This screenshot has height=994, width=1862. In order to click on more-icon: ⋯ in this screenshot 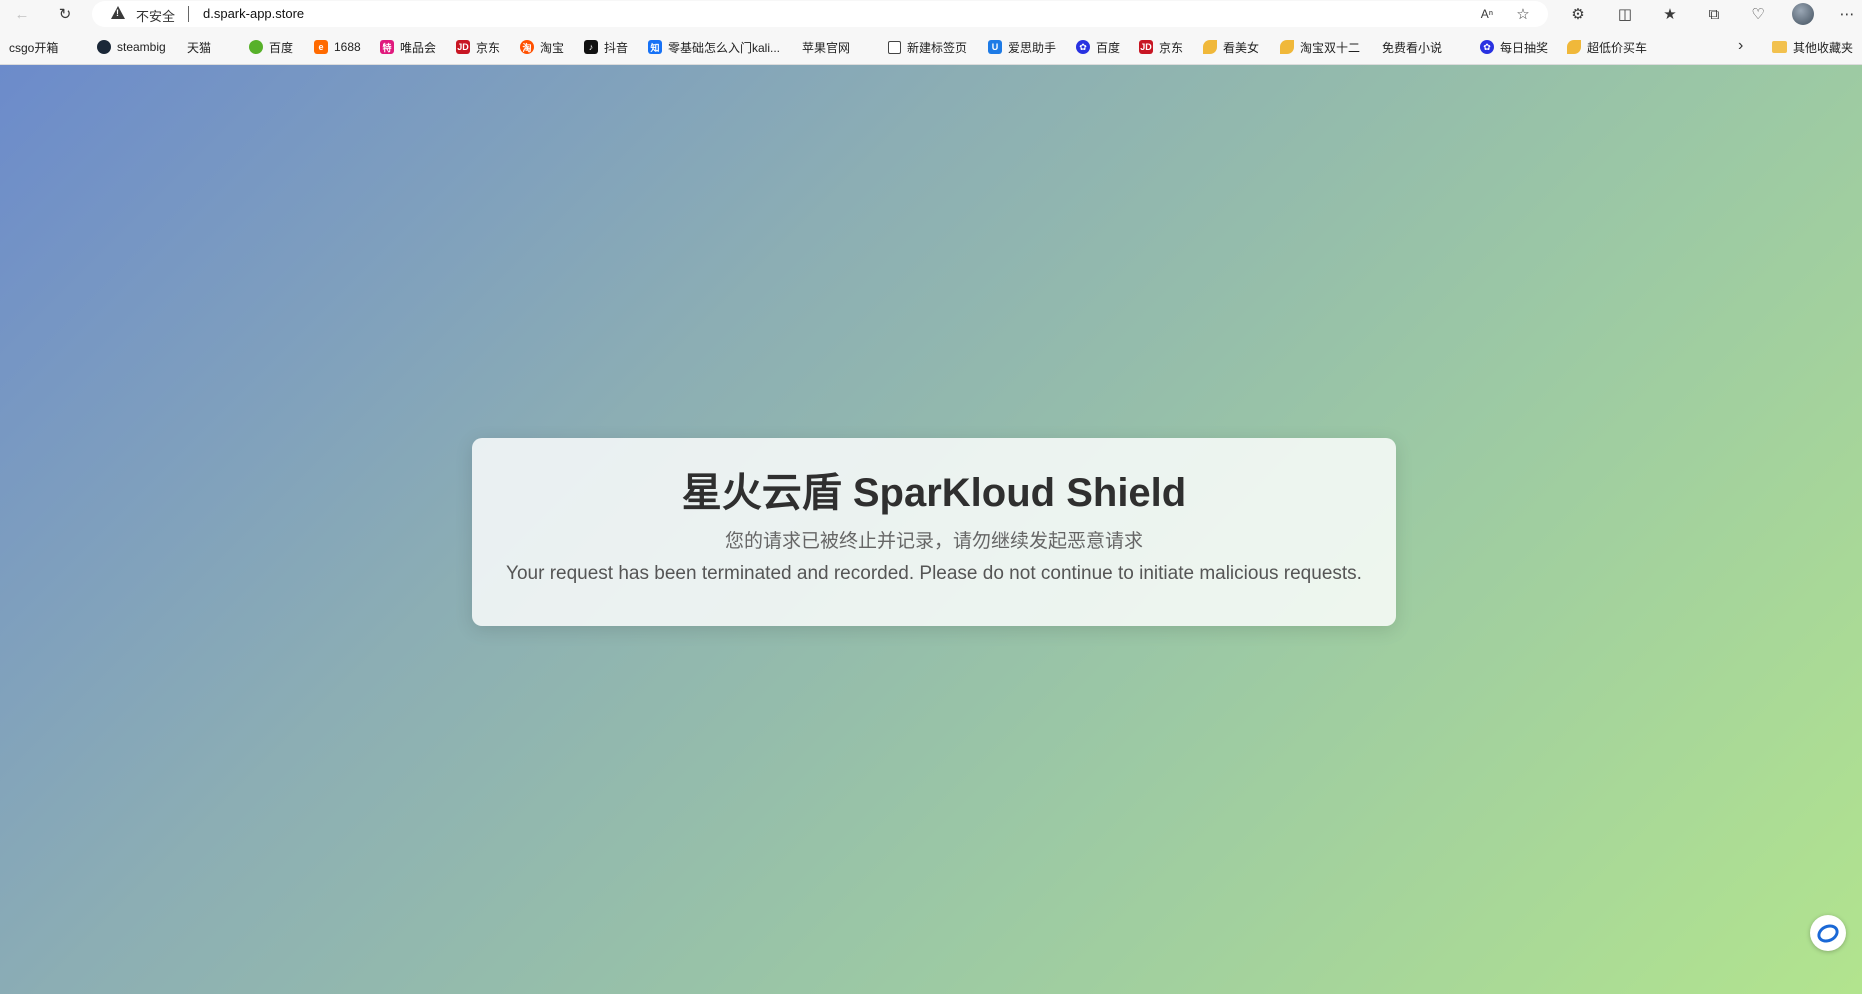, I will do `click(1847, 14)`.